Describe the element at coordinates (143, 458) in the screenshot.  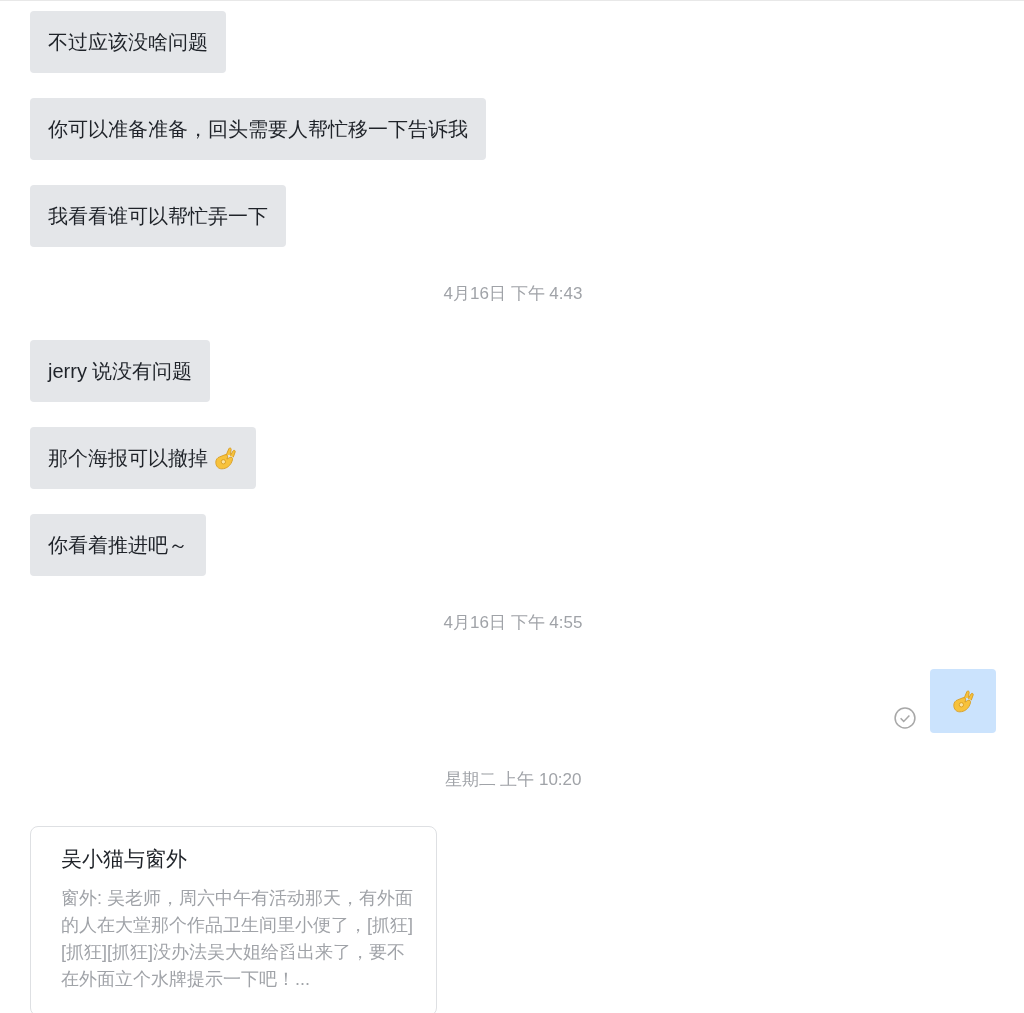
I see `message-bubble: 那个海报可以撤掉` at that location.